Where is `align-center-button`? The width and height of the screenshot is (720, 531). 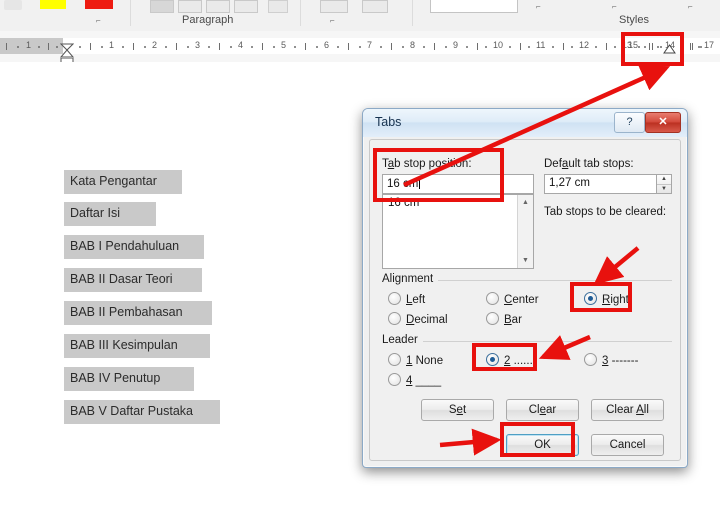 align-center-button is located at coordinates (190, 6).